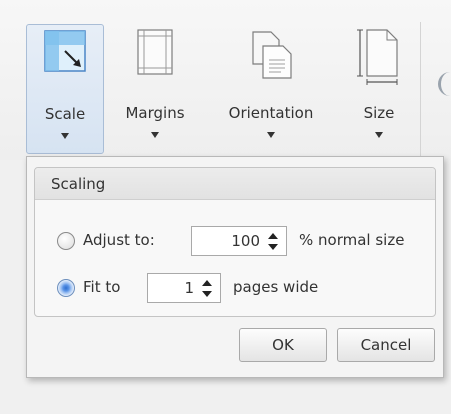 Image resolution: width=451 pixels, height=414 pixels. I want to click on scaling-group-title: Scaling, so click(235, 184).